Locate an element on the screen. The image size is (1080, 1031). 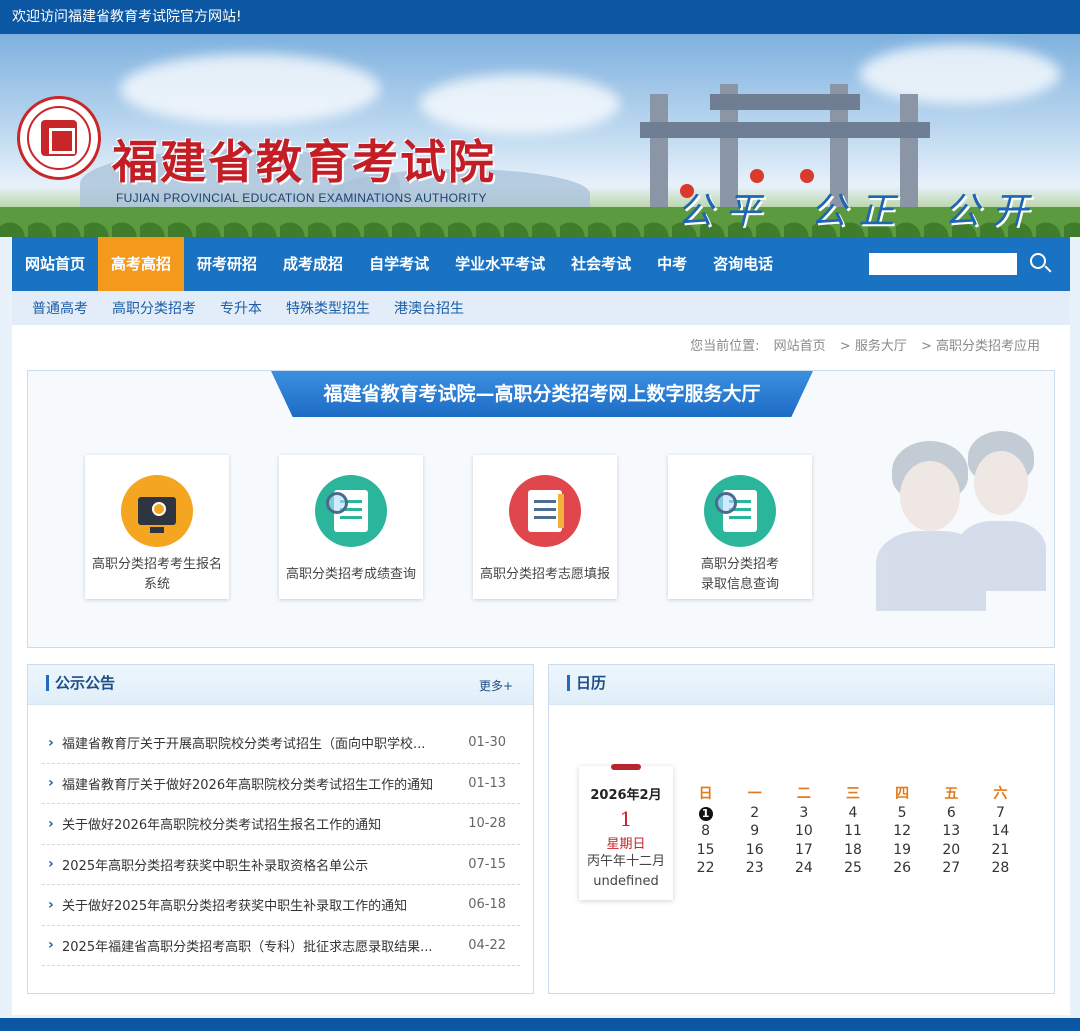
search-icon is located at coordinates (1041, 264).